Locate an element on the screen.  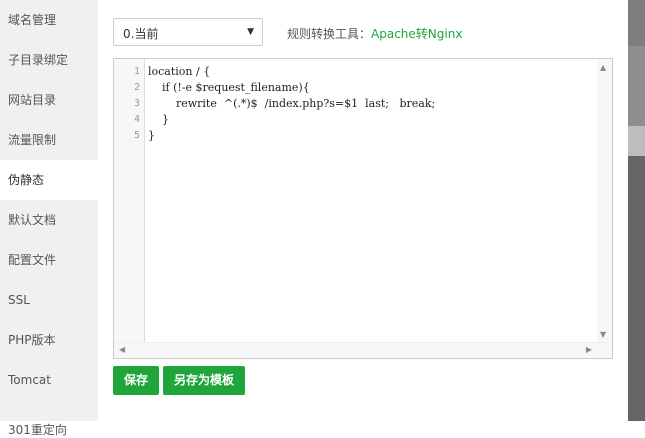
sidebar-item-tomcat: Tomcat is located at coordinates (49, 380).